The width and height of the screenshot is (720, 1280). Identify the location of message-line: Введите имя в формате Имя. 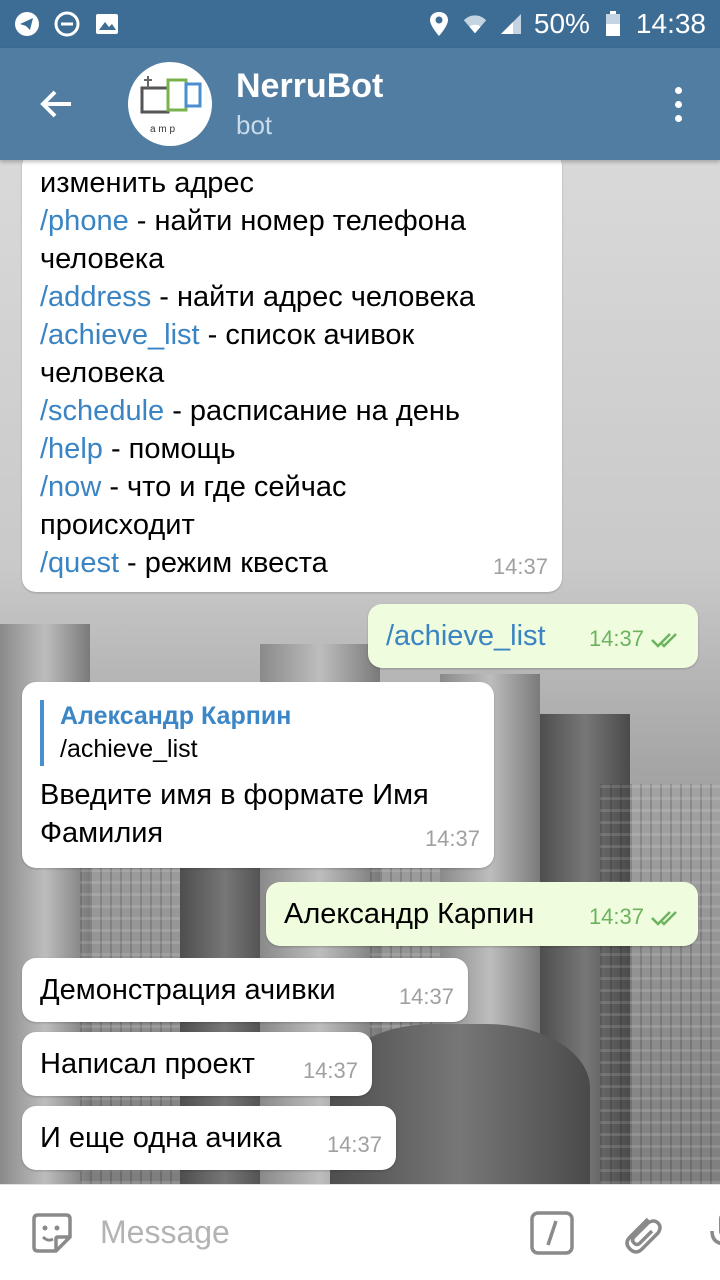
(234, 795).